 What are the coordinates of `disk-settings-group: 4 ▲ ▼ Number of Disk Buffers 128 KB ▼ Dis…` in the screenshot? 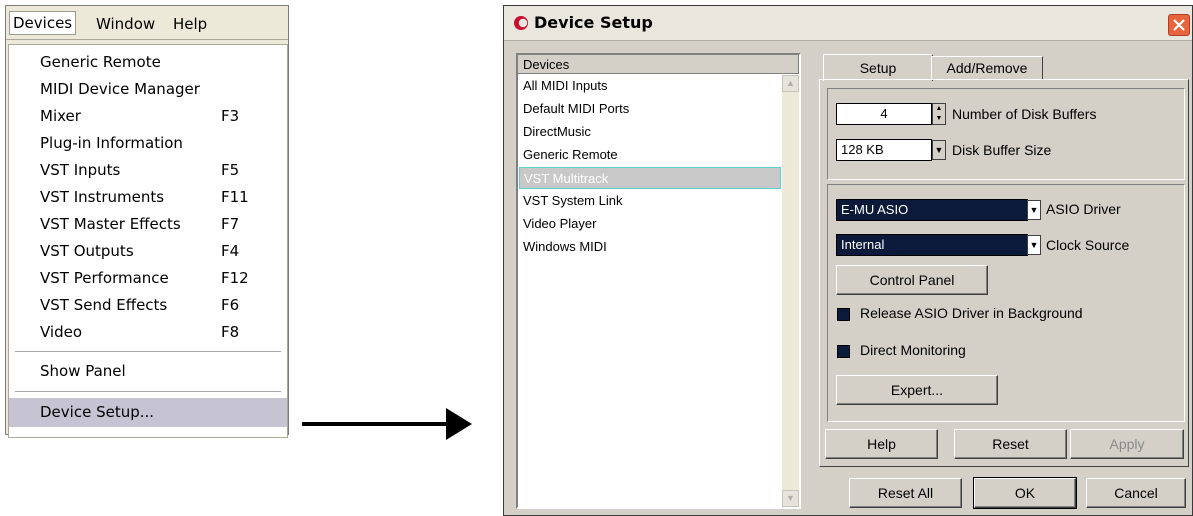 It's located at (1006, 134).